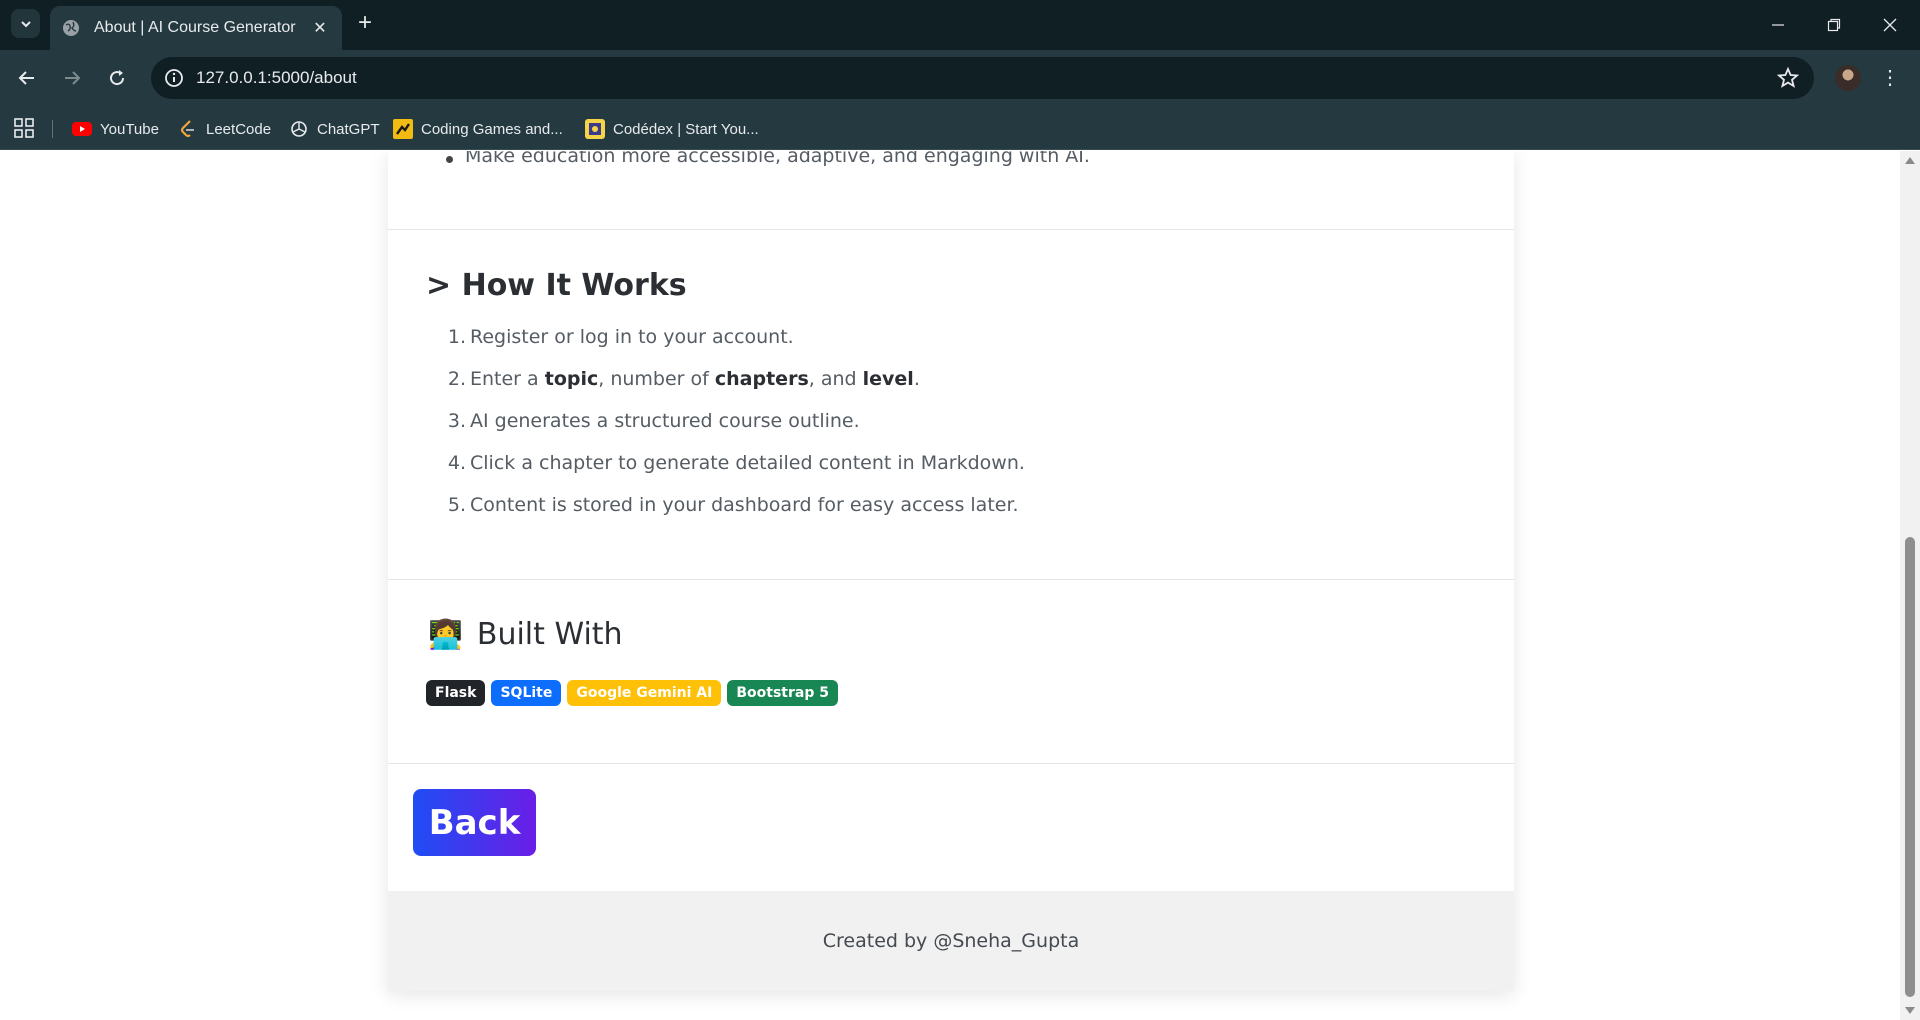  I want to click on close-icon, so click(1890, 25).